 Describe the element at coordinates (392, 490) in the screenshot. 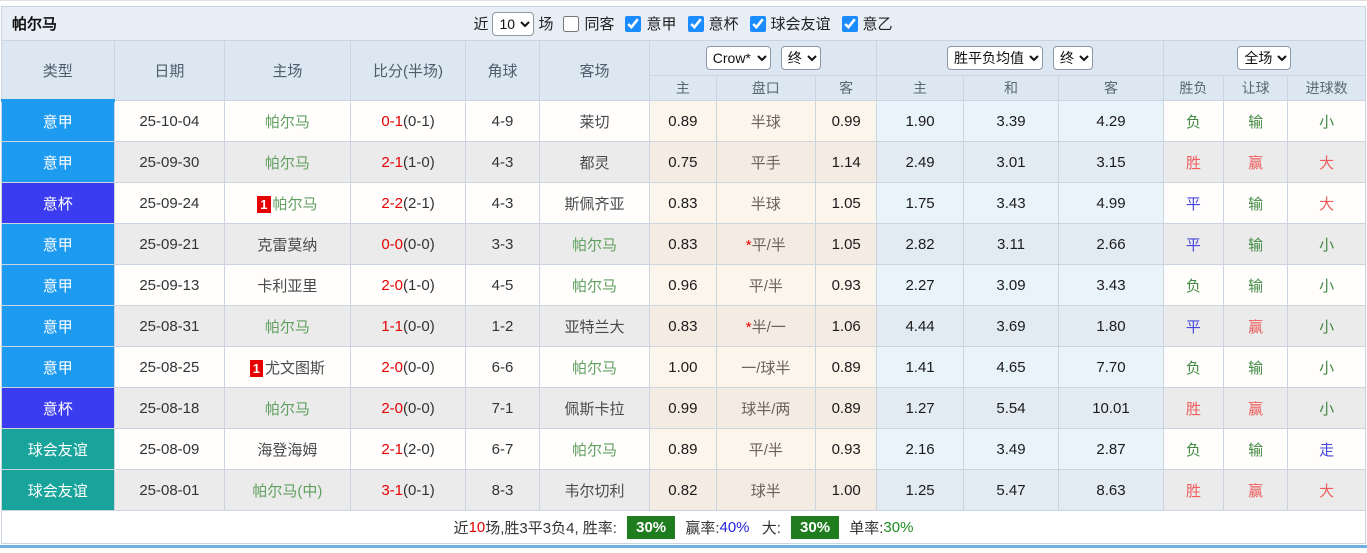

I see `full-score: 3-1` at that location.